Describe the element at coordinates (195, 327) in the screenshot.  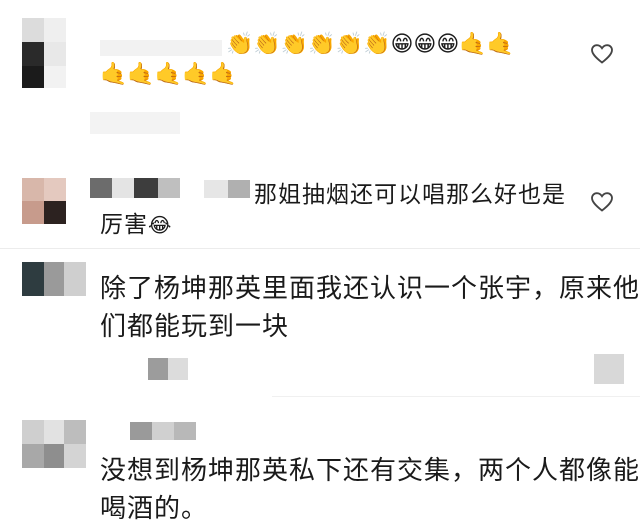
I see `comment-text: 们都能玩到一块` at that location.